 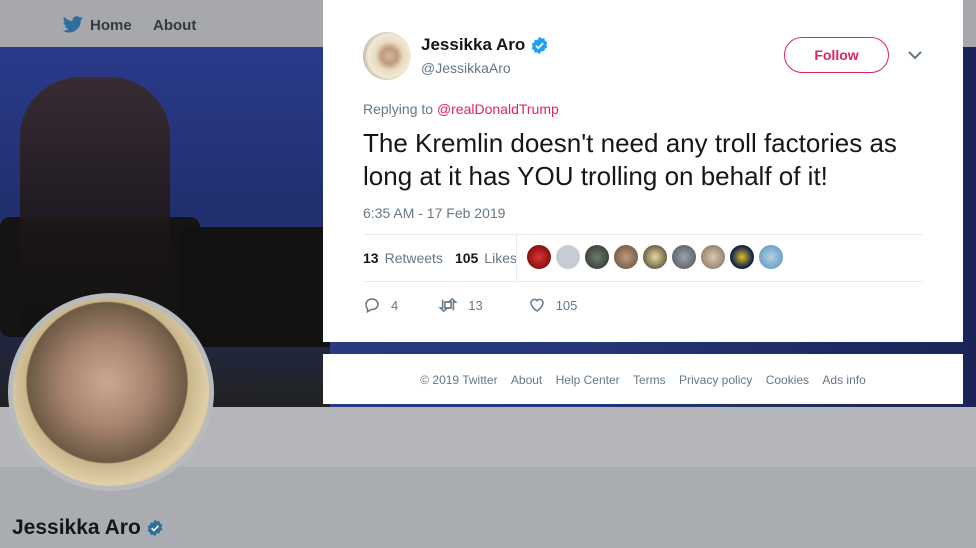 What do you see at coordinates (413, 258) in the screenshot?
I see `retweets-label: Retweets` at bounding box center [413, 258].